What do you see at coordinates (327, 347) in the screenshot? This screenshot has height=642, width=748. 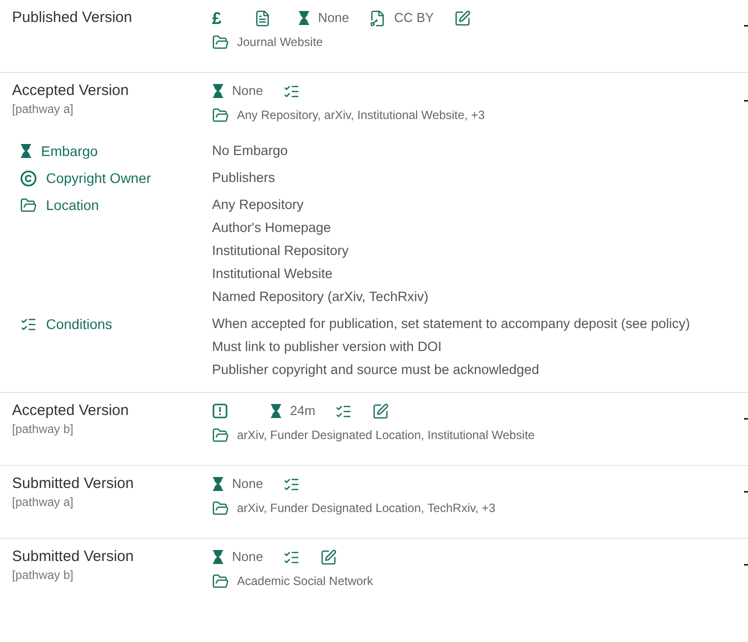 I see `detail-value: Must link to publisher version with DOI` at bounding box center [327, 347].